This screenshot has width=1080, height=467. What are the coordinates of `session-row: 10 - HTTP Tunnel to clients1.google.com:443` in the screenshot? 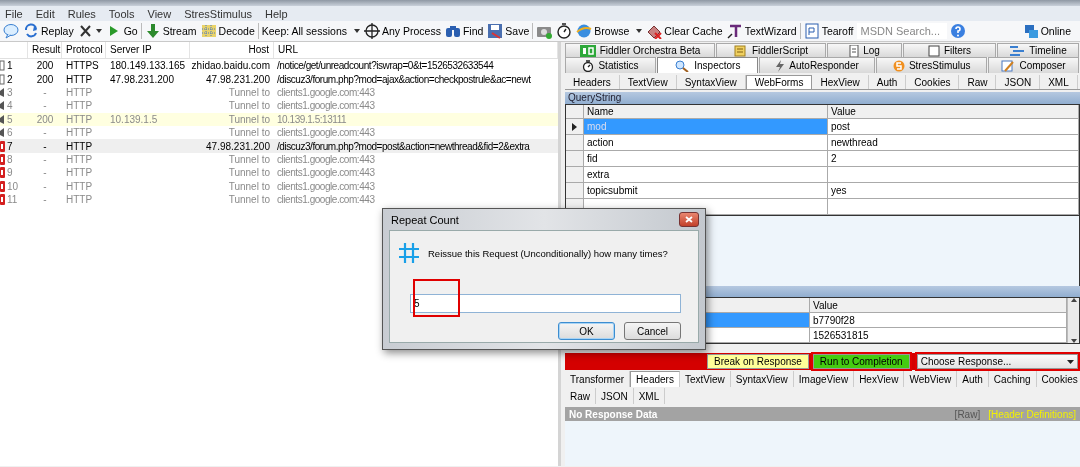 It's located at (279, 186).